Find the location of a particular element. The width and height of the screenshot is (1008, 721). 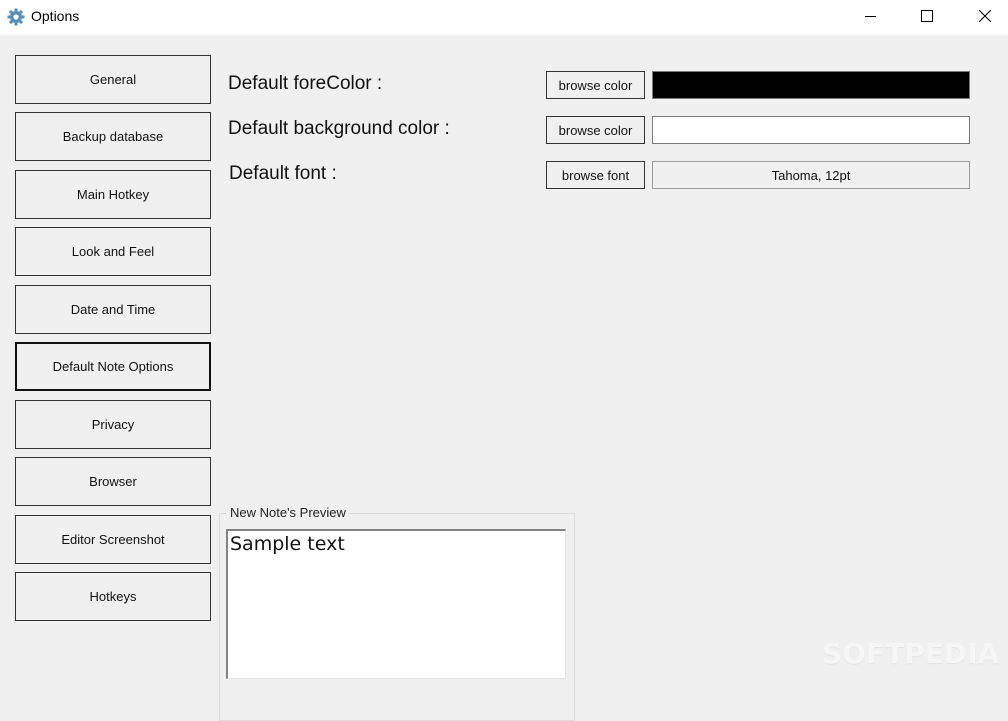

browse-fore-color-button: browse color is located at coordinates (595, 85).